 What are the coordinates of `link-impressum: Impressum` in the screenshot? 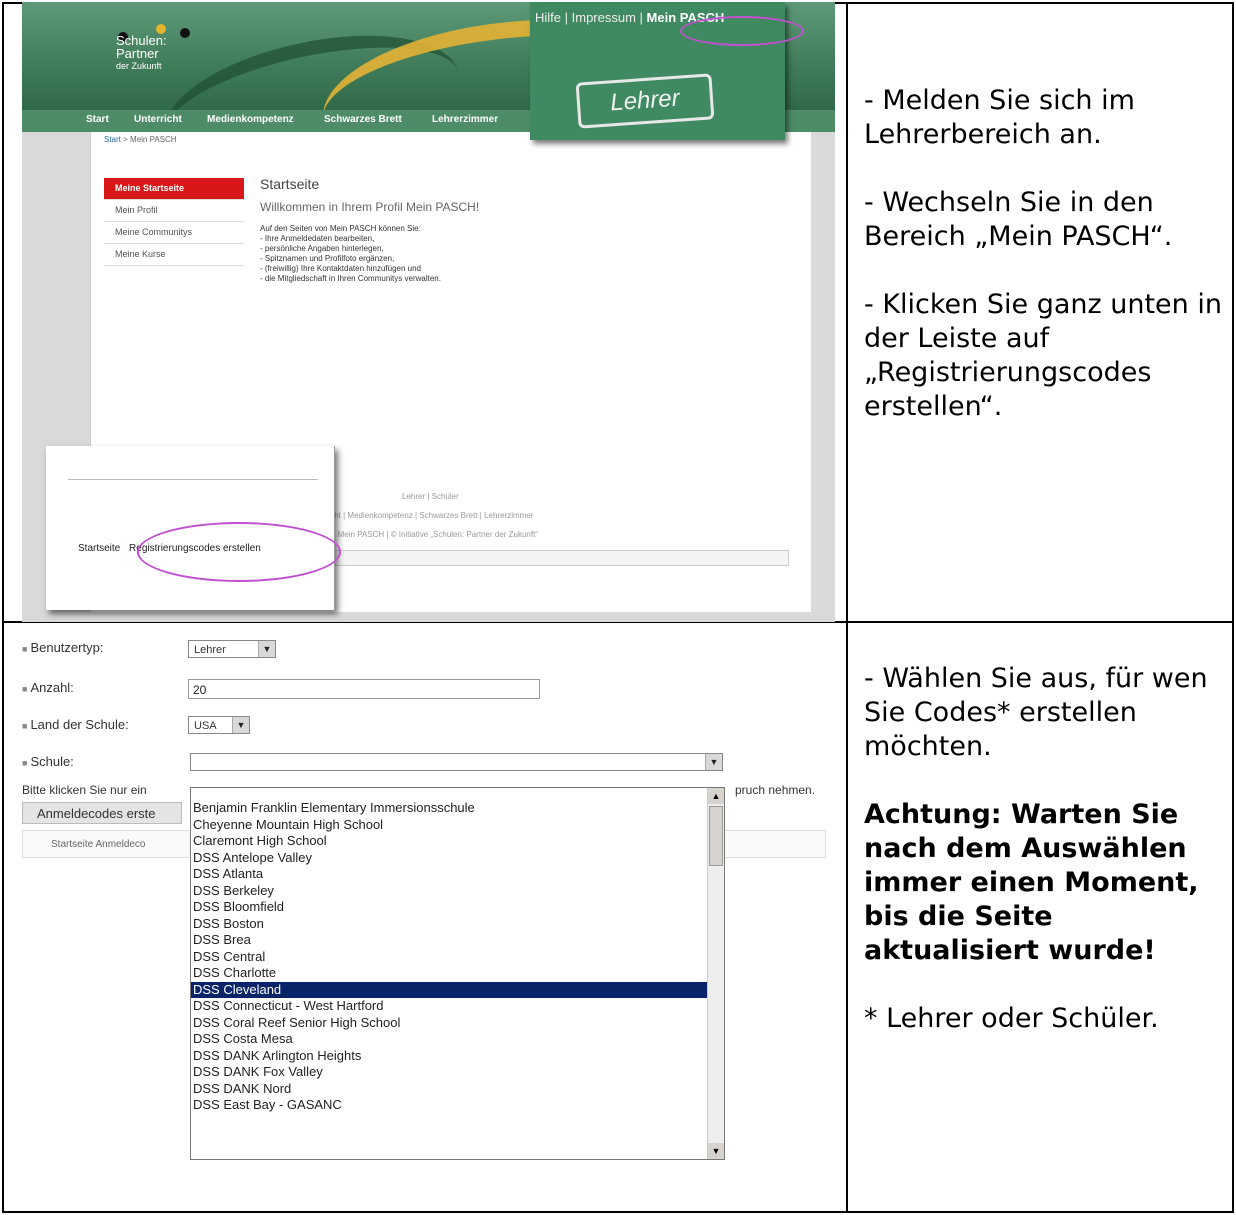 It's located at (604, 17).